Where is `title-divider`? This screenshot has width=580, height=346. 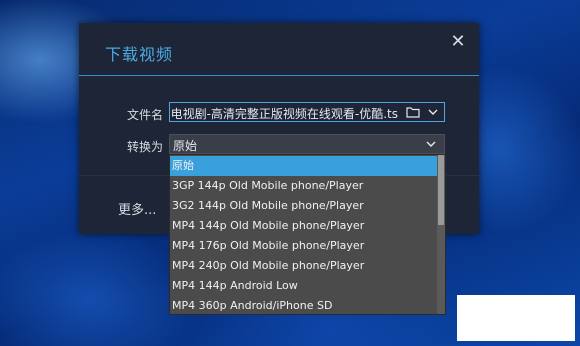
title-divider is located at coordinates (279, 75).